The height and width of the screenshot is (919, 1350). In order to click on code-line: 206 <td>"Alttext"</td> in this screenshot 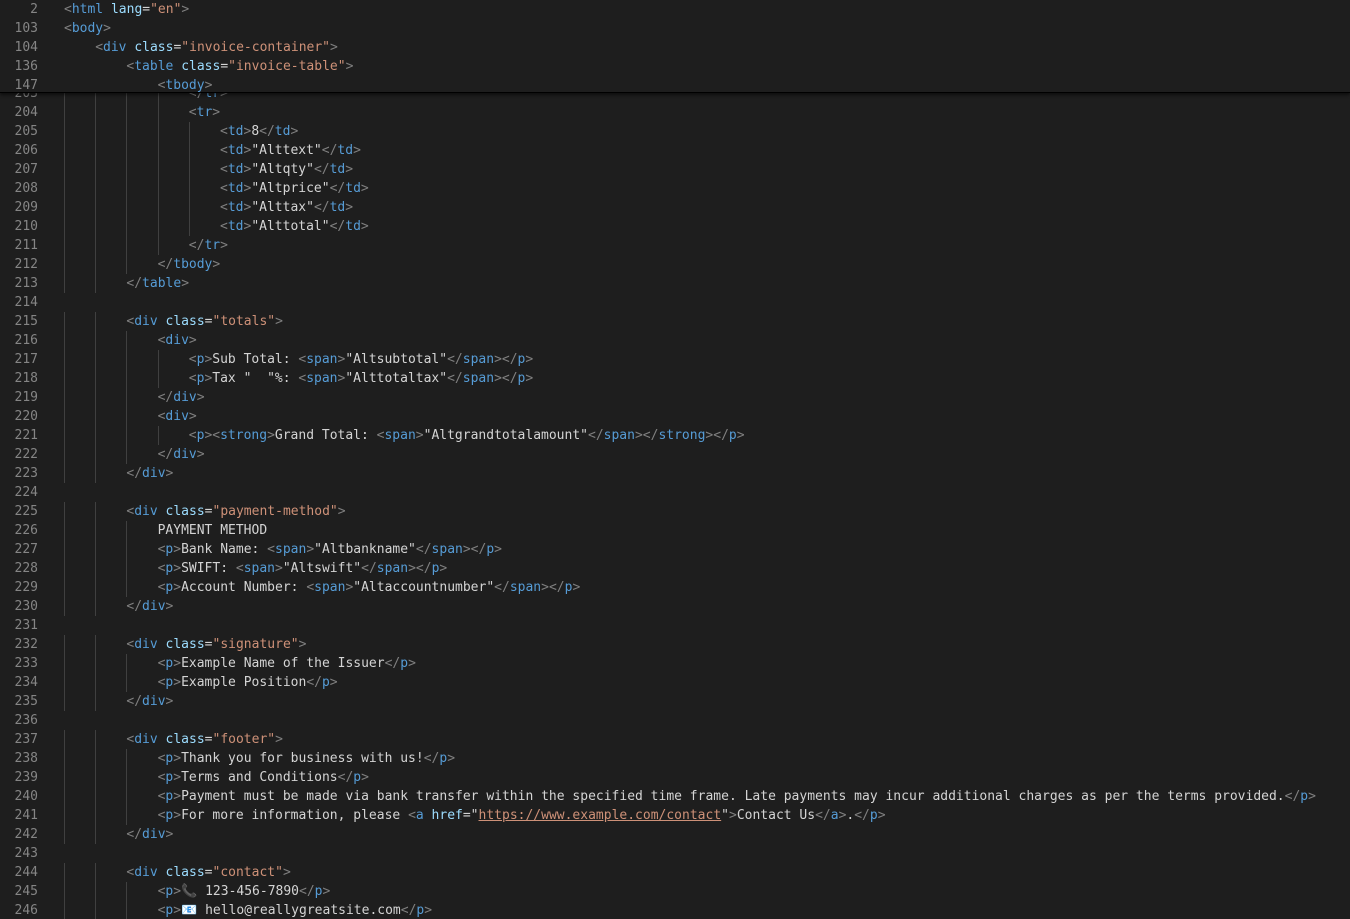, I will do `click(675, 150)`.